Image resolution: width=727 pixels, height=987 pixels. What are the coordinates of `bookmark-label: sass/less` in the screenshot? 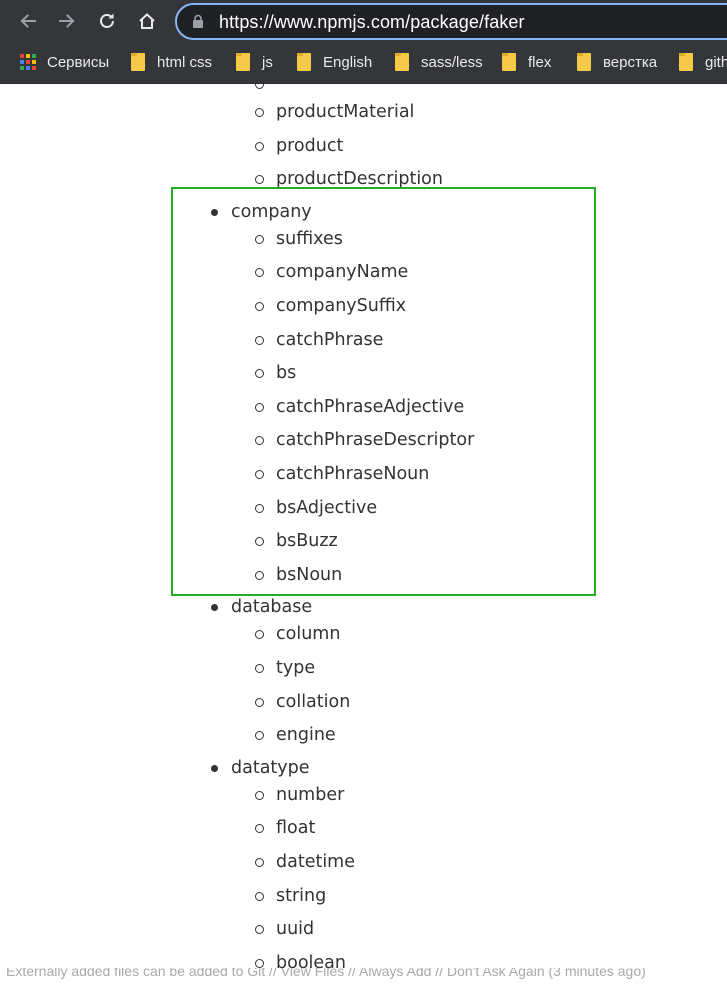 It's located at (452, 62).